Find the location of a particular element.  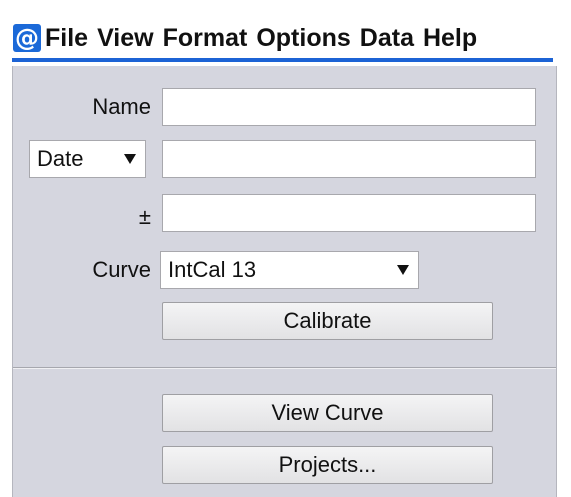

calibrate-button: Calibrate is located at coordinates (327, 321).